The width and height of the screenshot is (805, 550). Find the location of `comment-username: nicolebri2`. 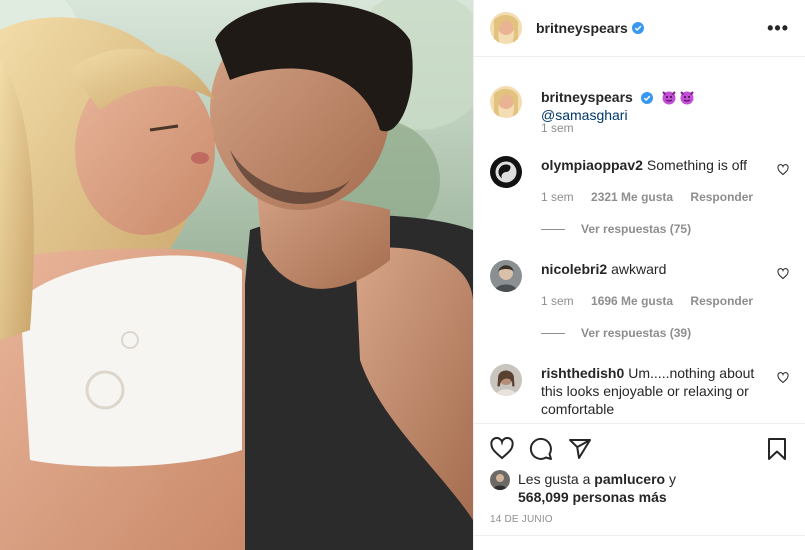

comment-username: nicolebri2 is located at coordinates (574, 269).